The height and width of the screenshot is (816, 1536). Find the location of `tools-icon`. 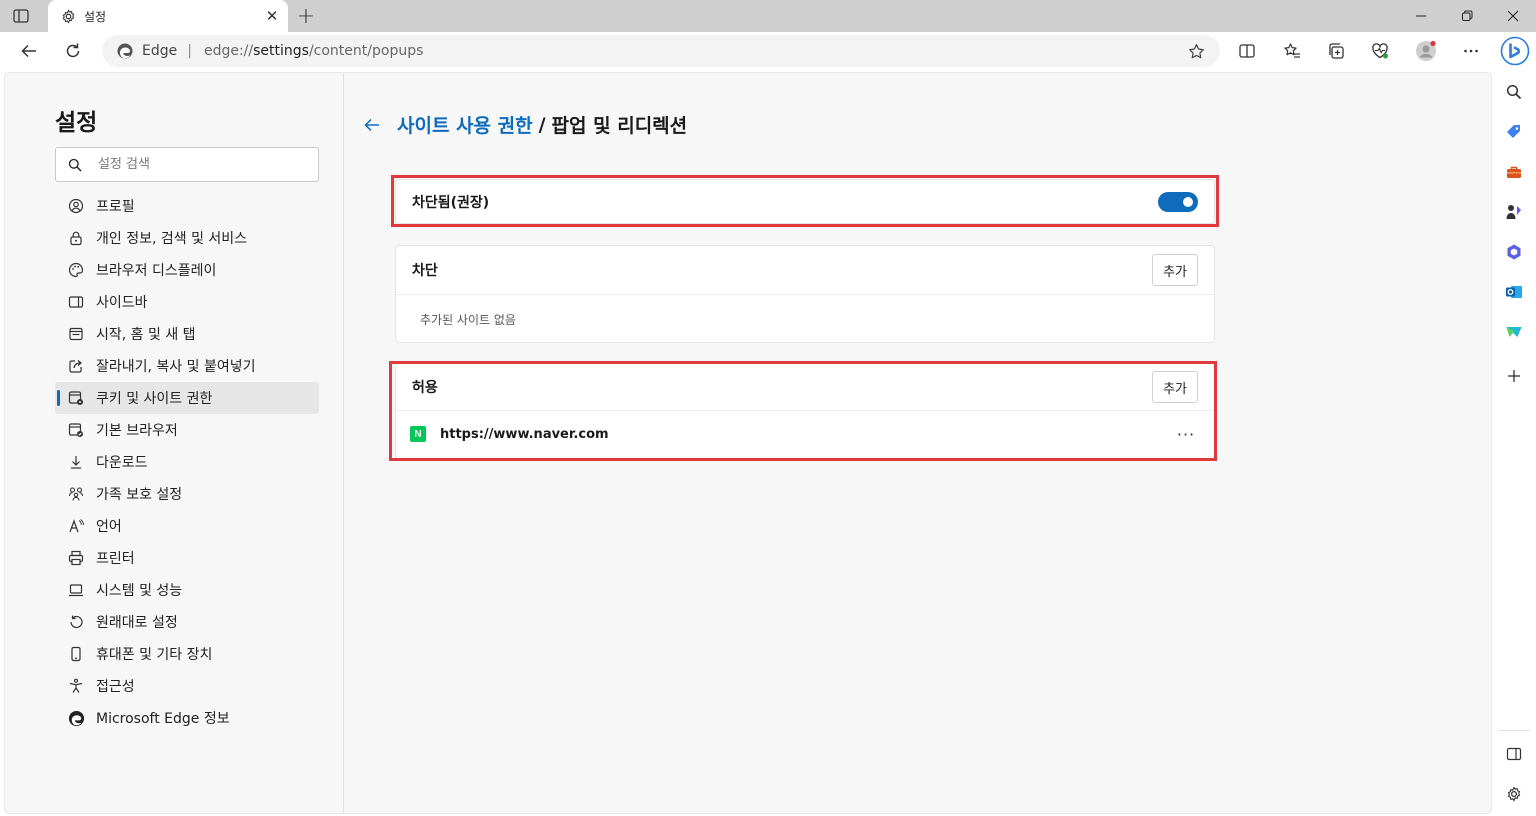

tools-icon is located at coordinates (1514, 172).